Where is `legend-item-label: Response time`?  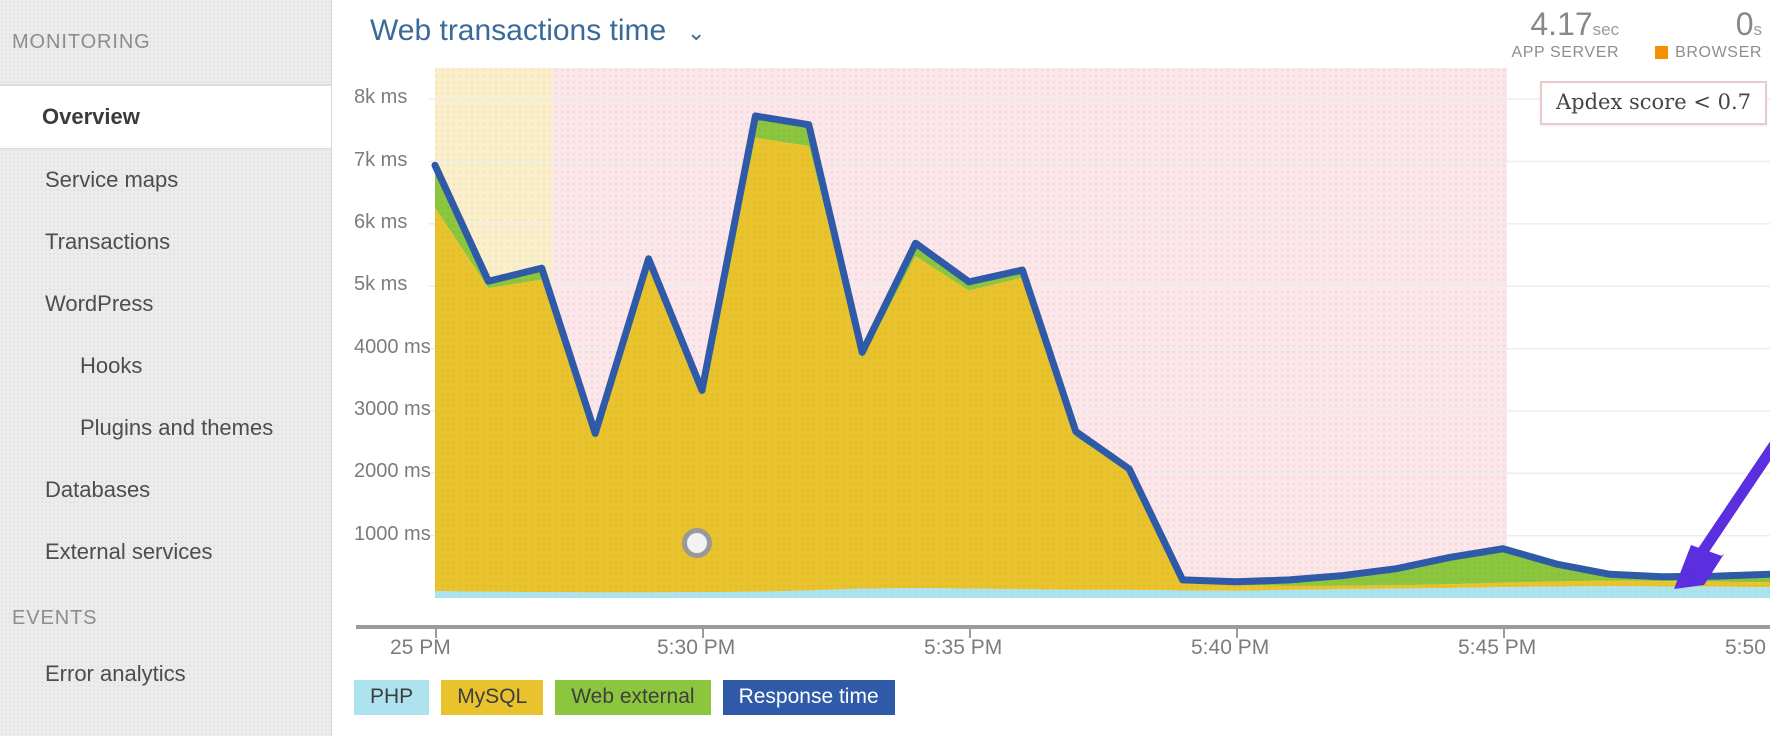
legend-item-label: Response time is located at coordinates (808, 696).